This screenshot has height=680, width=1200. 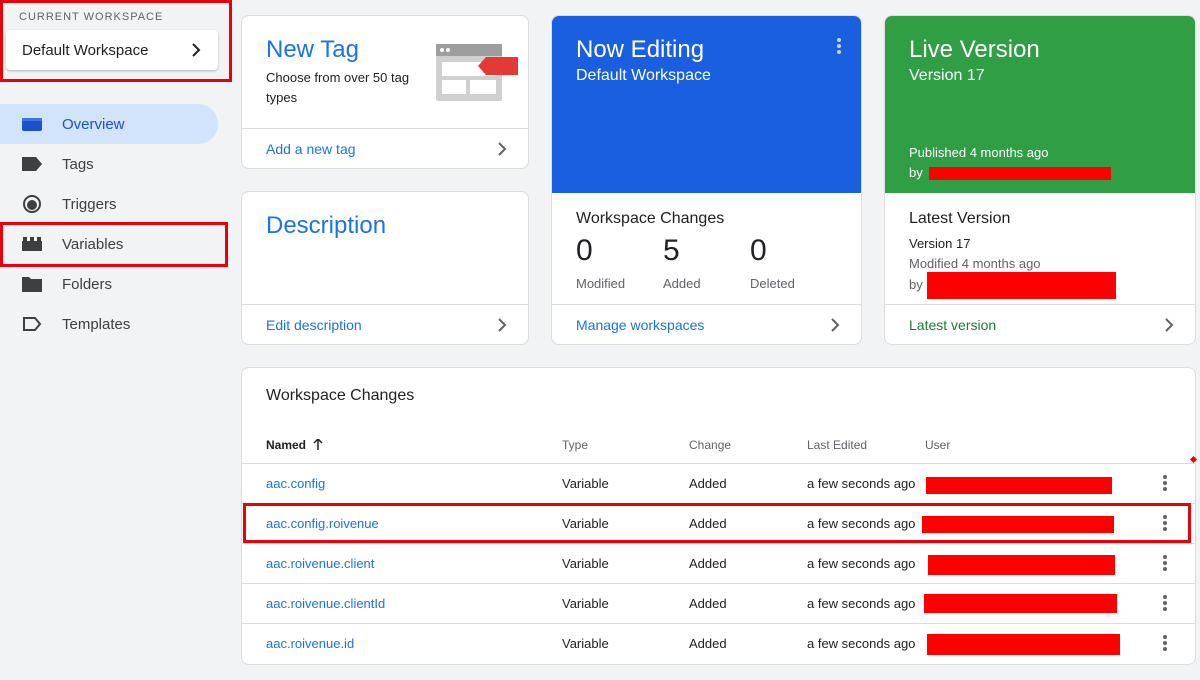 What do you see at coordinates (916, 172) in the screenshot?
I see `published-by-label: by` at bounding box center [916, 172].